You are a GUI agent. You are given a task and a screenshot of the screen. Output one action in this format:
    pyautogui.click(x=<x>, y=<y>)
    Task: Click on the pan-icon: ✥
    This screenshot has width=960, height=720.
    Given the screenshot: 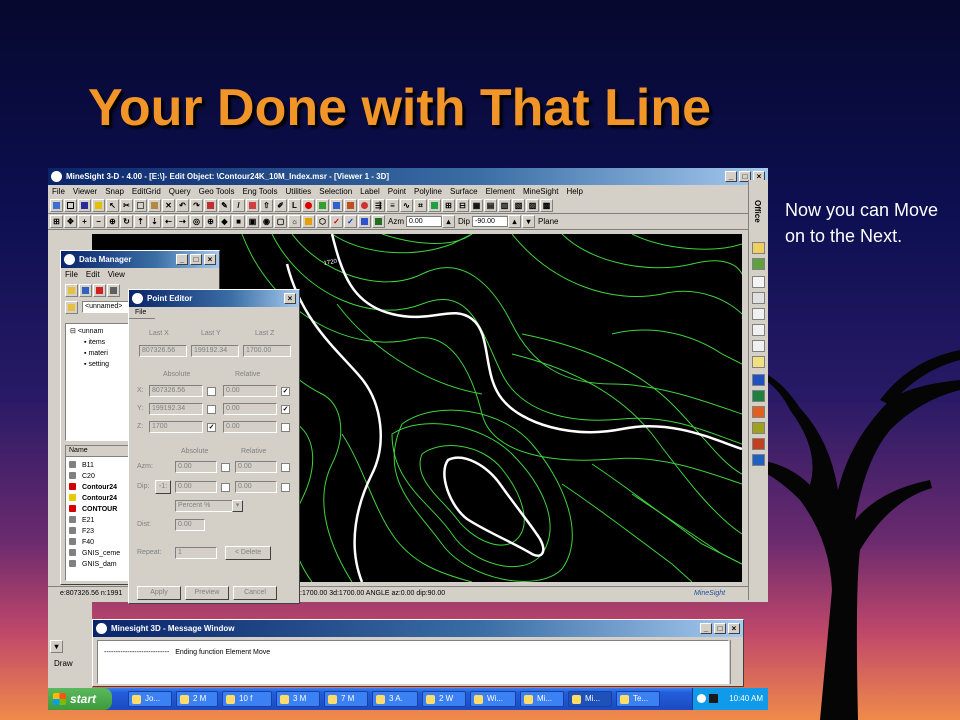 What is the action you would take?
    pyautogui.click(x=70, y=221)
    